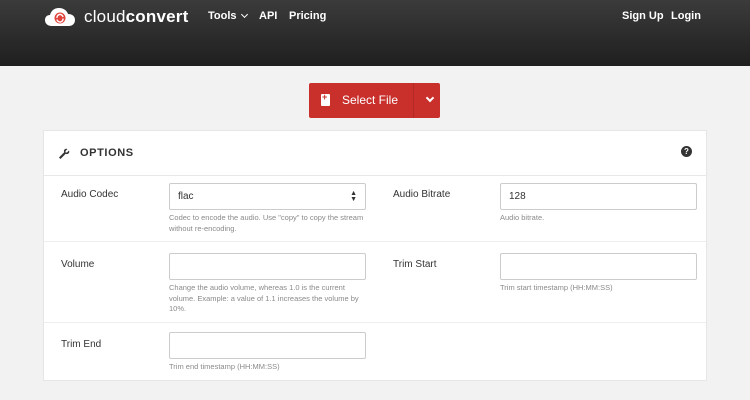 This screenshot has height=400, width=750. I want to click on add-file-icon, so click(325, 99).